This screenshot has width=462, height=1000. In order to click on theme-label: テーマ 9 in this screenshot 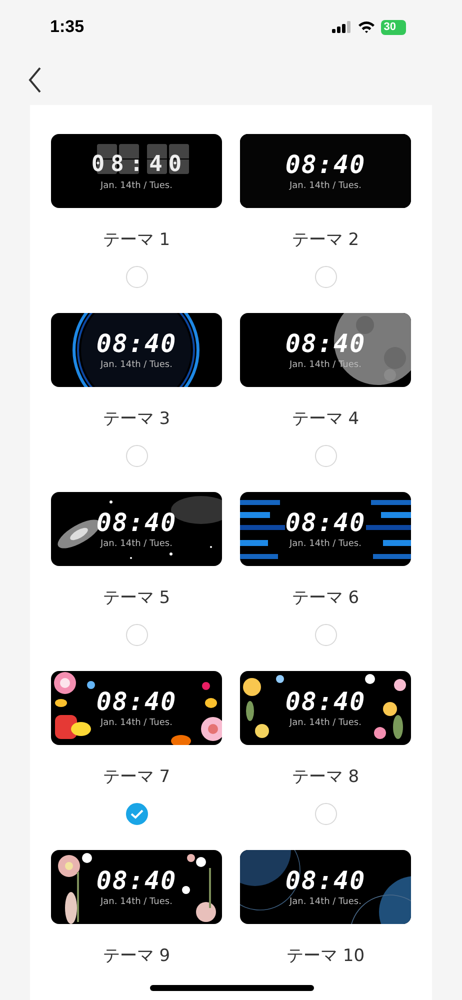, I will do `click(136, 956)`.